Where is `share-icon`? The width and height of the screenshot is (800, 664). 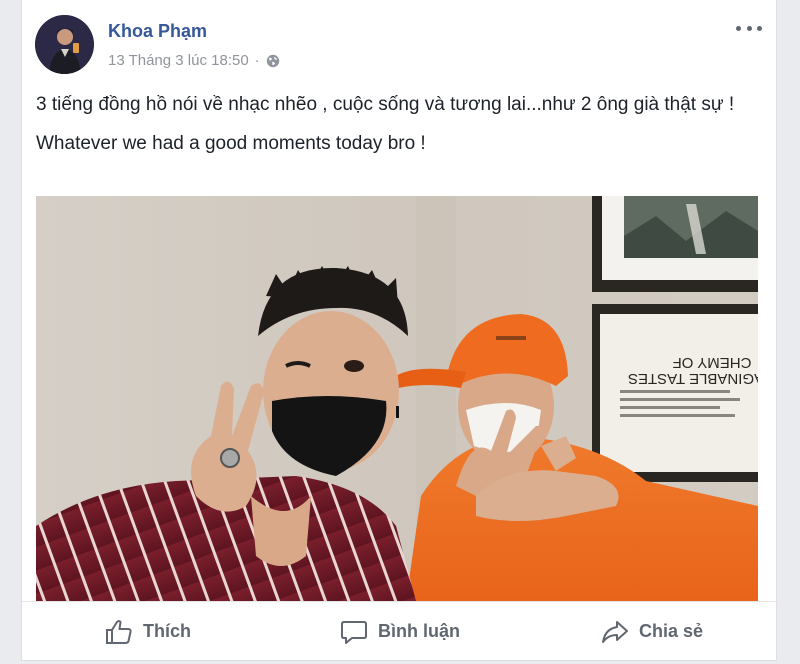
share-icon is located at coordinates (614, 631).